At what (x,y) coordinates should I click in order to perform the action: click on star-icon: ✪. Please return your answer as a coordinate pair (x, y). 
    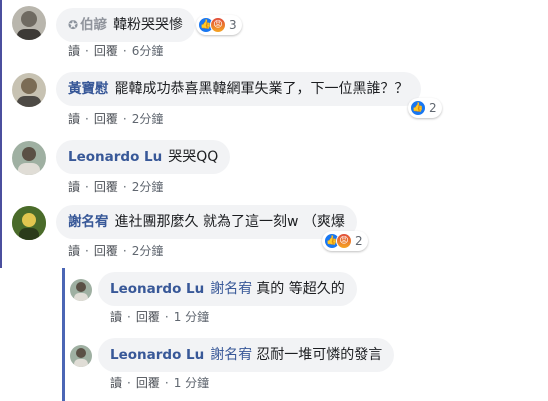
    Looking at the image, I should click on (73, 25).